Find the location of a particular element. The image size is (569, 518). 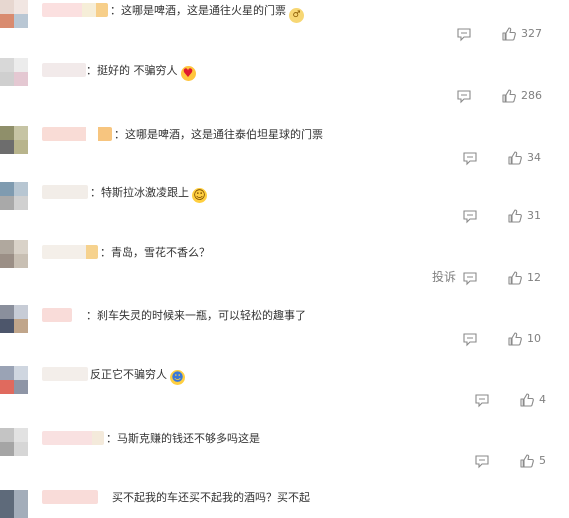

like-count: 10 is located at coordinates (534, 338).